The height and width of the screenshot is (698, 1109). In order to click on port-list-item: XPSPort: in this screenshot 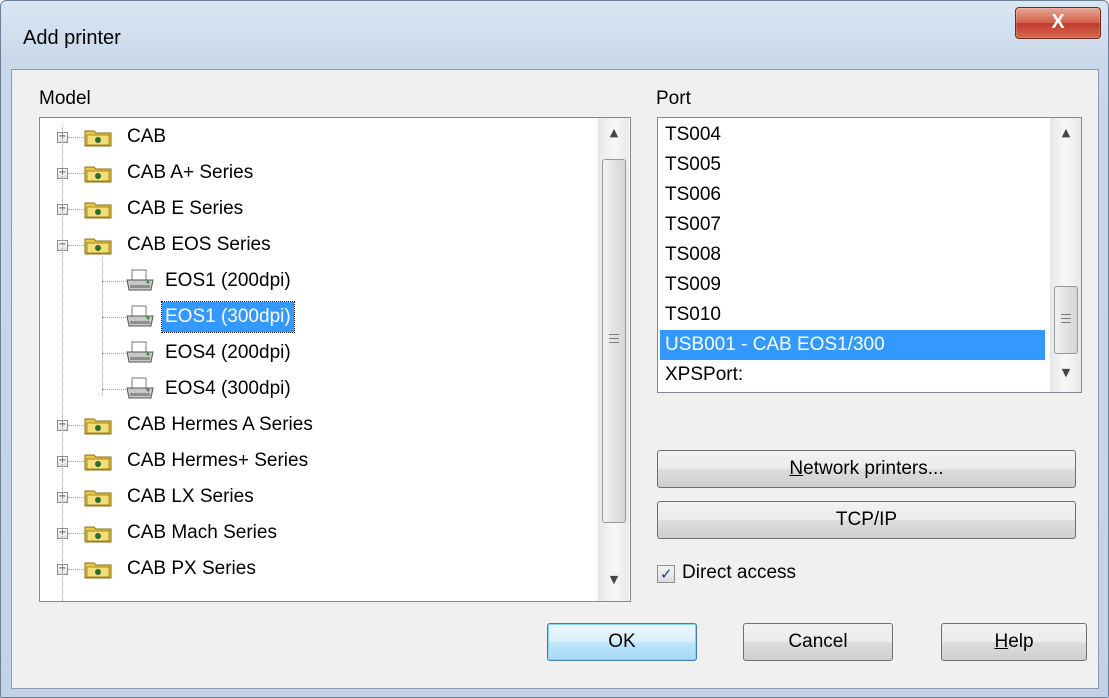, I will do `click(852, 375)`.